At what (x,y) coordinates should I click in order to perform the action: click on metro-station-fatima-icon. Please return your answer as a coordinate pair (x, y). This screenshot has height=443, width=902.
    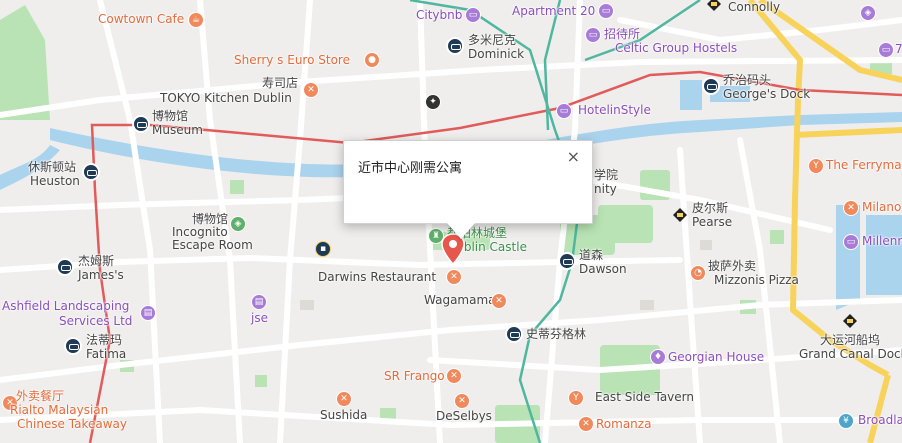
    Looking at the image, I should click on (73, 346).